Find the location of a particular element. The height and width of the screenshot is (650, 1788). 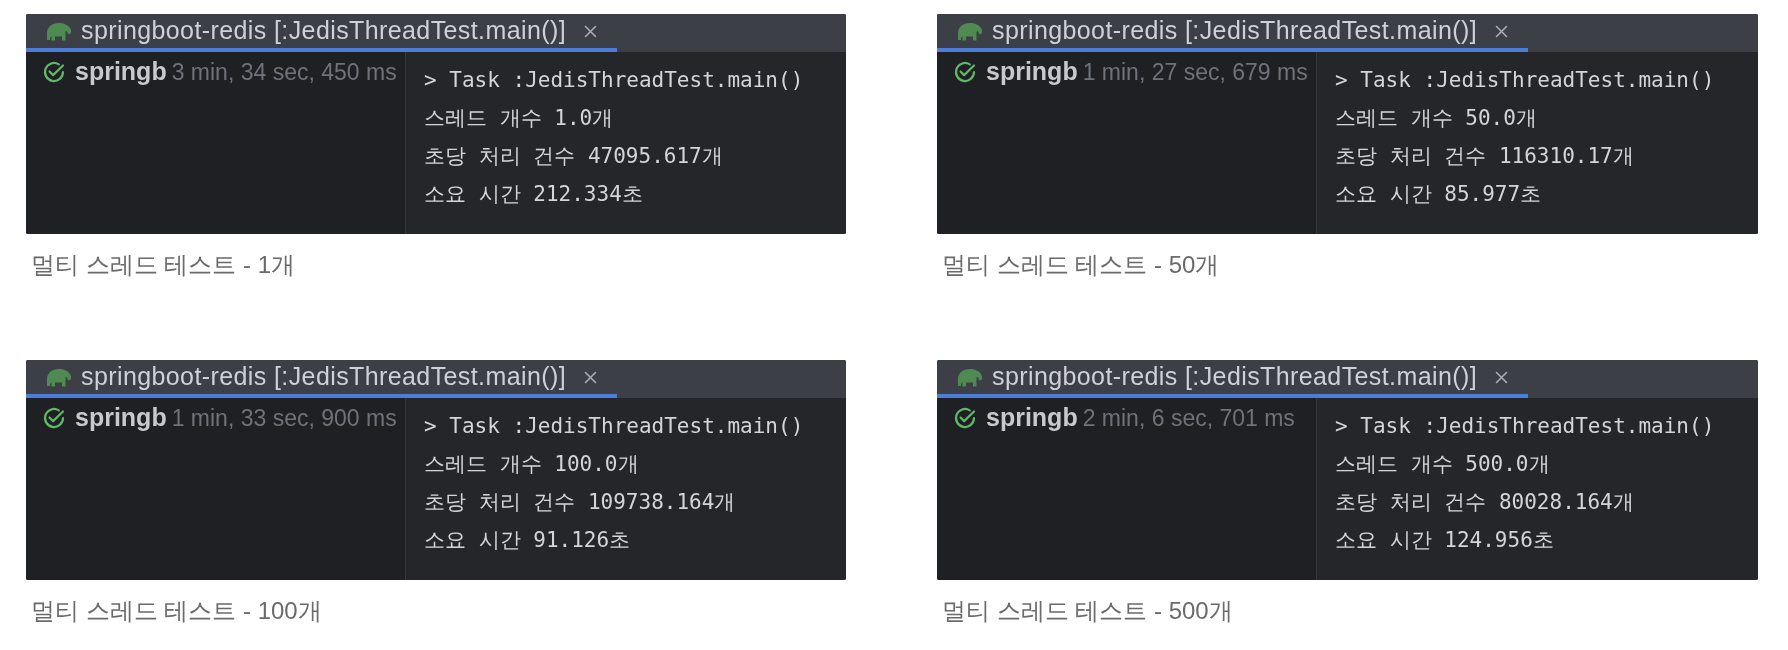

run-duration: 2 min, 6 sec, 701 ms is located at coordinates (1188, 418).